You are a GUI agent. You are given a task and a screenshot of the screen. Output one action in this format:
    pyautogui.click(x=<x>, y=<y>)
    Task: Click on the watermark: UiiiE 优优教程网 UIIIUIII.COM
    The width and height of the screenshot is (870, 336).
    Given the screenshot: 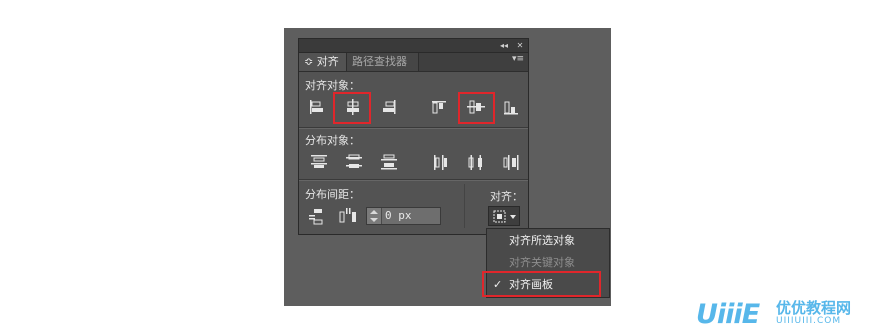 What is the action you would take?
    pyautogui.click(x=781, y=315)
    